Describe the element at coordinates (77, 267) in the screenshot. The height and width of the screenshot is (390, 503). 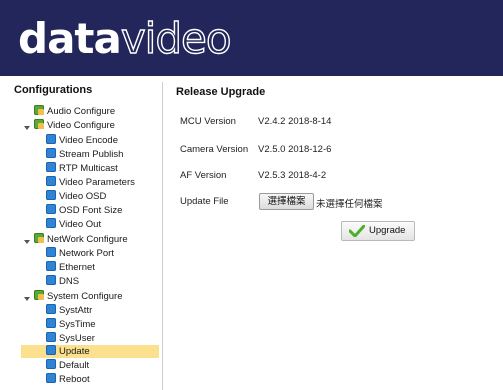
I see `sidebar-item-label: Ethernet` at that location.